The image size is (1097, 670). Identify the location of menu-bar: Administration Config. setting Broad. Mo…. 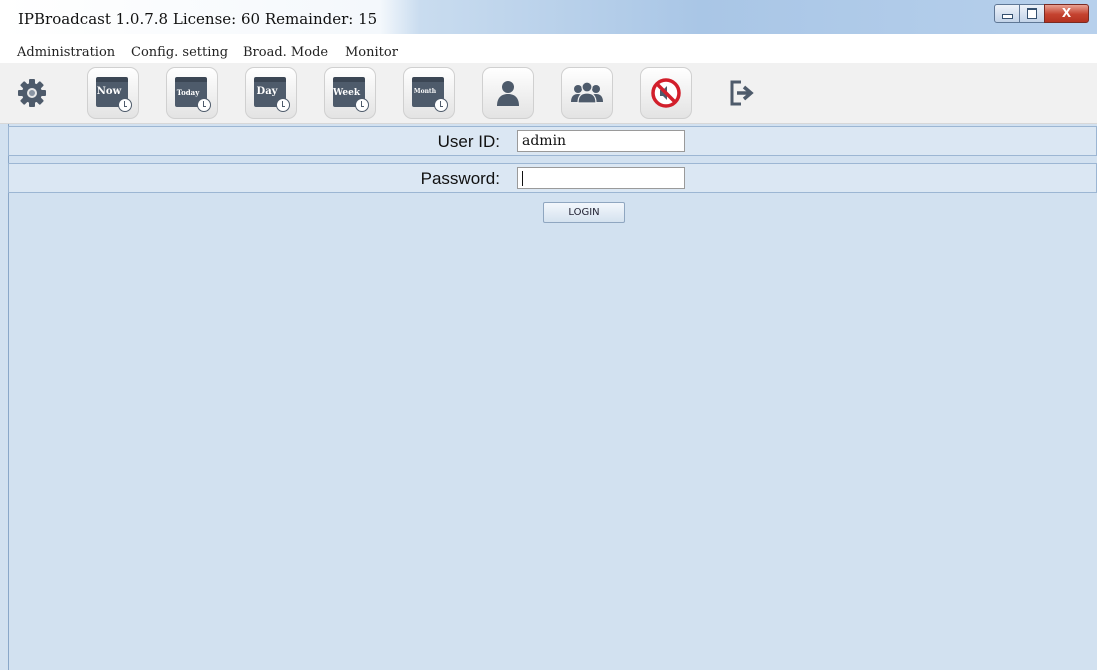
(548, 48).